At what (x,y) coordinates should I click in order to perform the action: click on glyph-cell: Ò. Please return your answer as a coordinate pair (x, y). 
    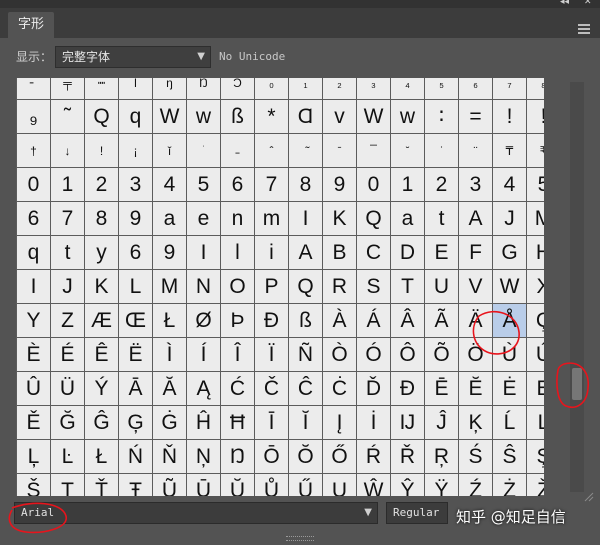
    Looking at the image, I should click on (339, 354).